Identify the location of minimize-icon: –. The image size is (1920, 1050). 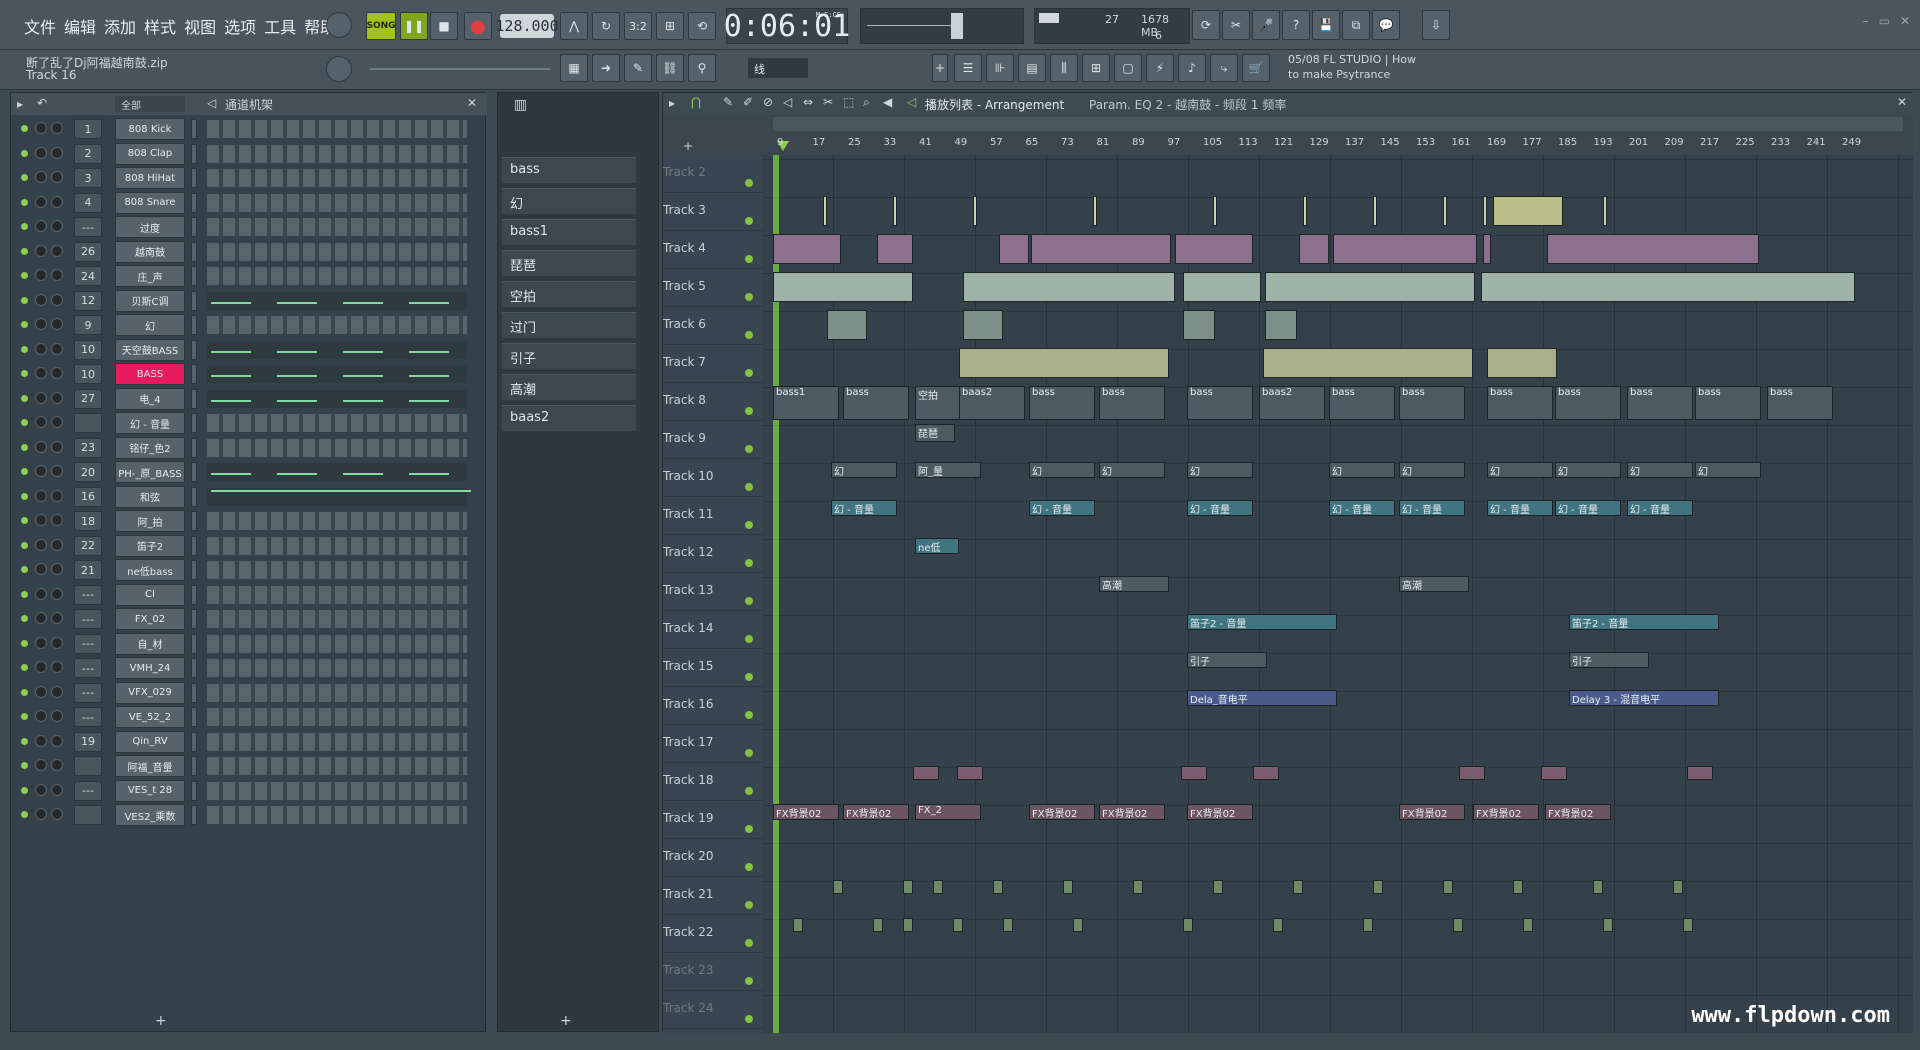
(1866, 21).